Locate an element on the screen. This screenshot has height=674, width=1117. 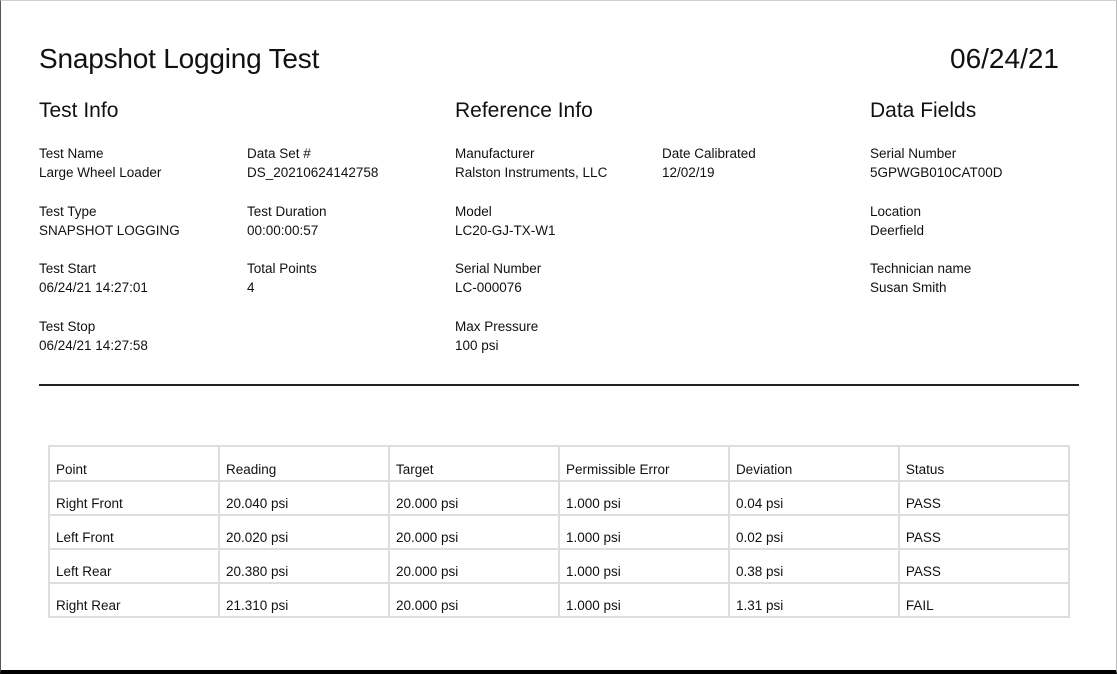
field-label: Model is located at coordinates (473, 211).